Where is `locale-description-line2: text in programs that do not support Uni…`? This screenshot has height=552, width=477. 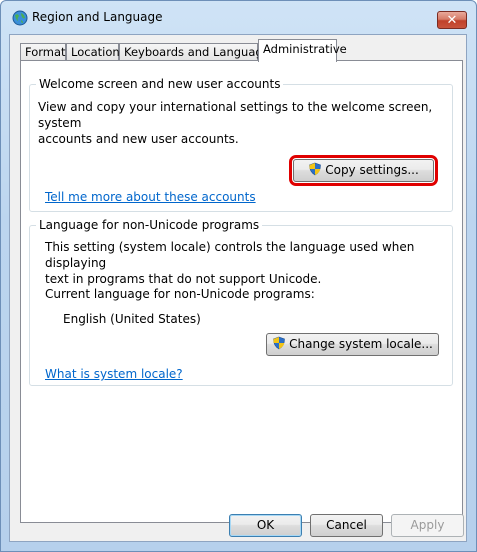
locale-description-line2: text in programs that do not support Uni… is located at coordinates (183, 279).